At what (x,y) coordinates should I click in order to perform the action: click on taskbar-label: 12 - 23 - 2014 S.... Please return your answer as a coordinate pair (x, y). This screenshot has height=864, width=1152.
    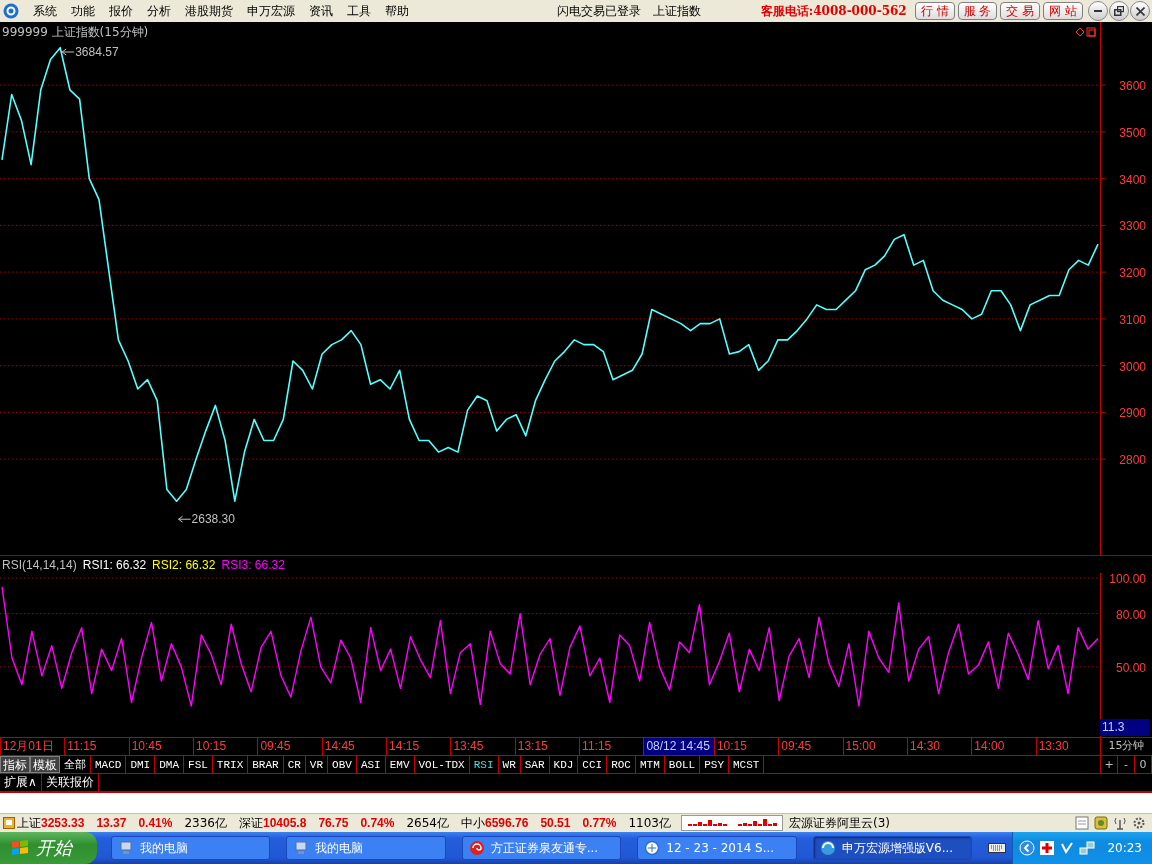
    Looking at the image, I should click on (720, 848).